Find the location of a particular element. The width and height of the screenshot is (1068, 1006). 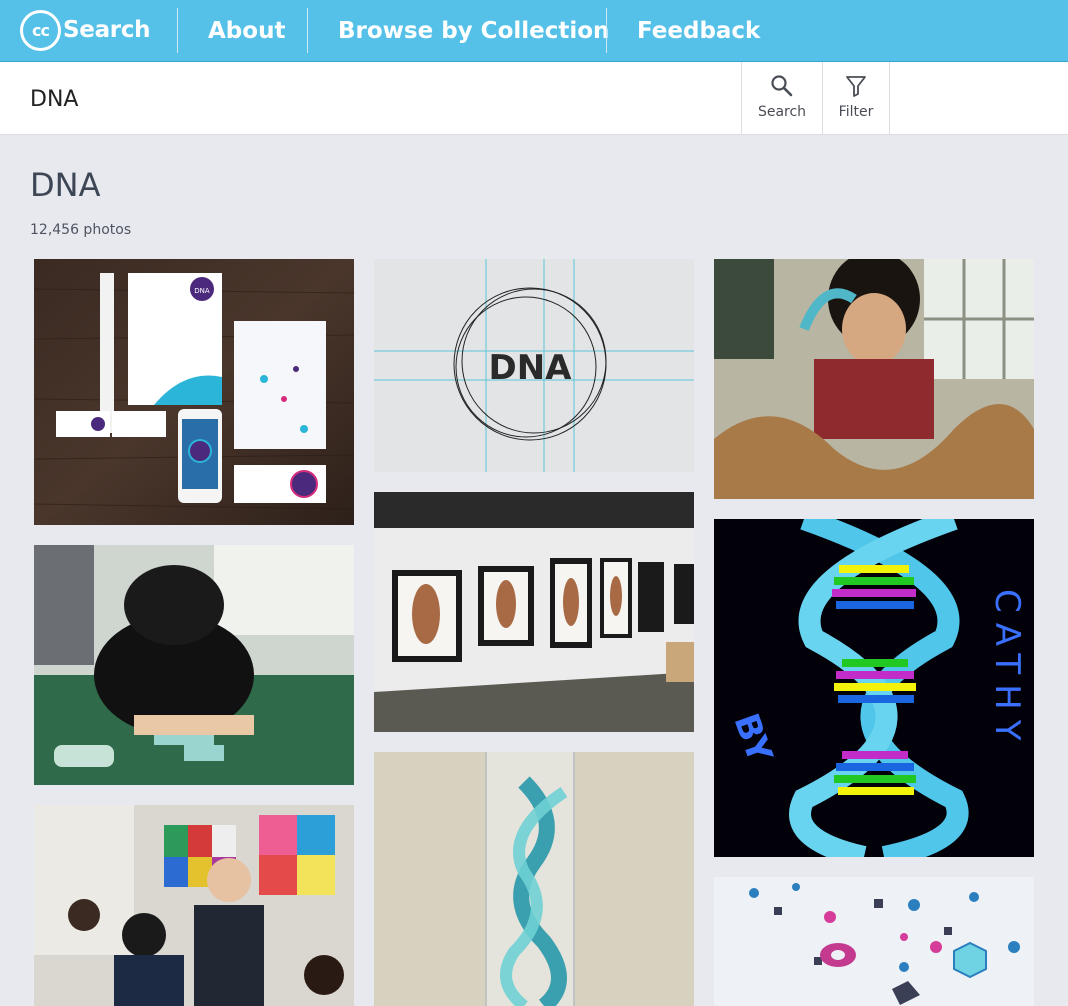

photo-result-helix-illustration: BY CATHY is located at coordinates (874, 688).